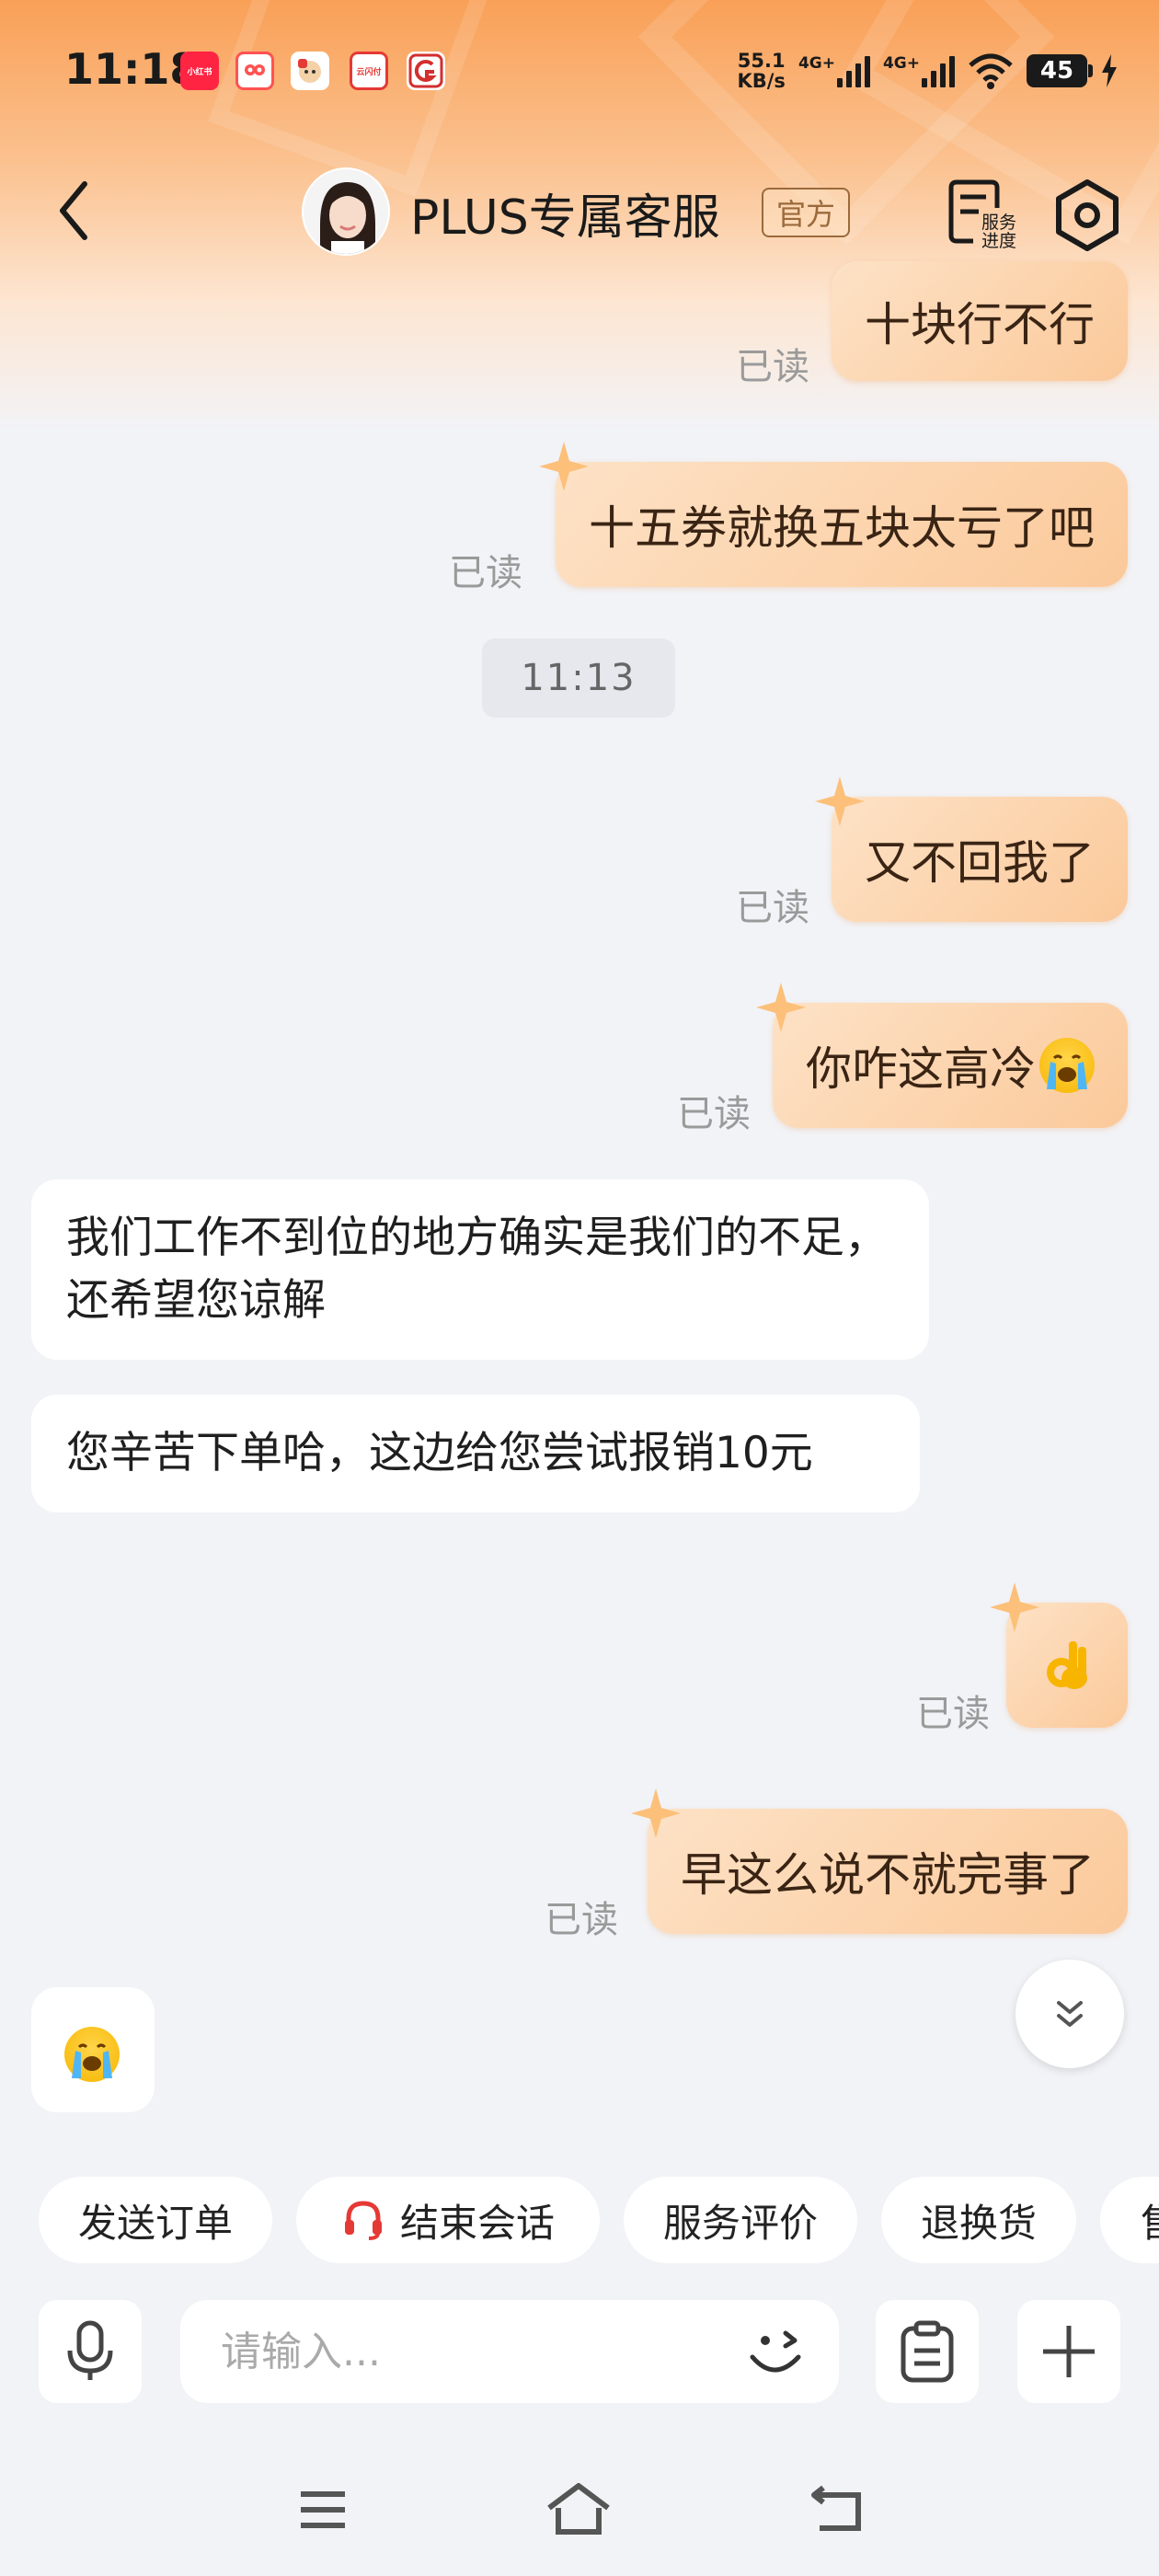 This screenshot has height=2576, width=1159. Describe the element at coordinates (978, 2223) in the screenshot. I see `chip-label: 退换货` at that location.